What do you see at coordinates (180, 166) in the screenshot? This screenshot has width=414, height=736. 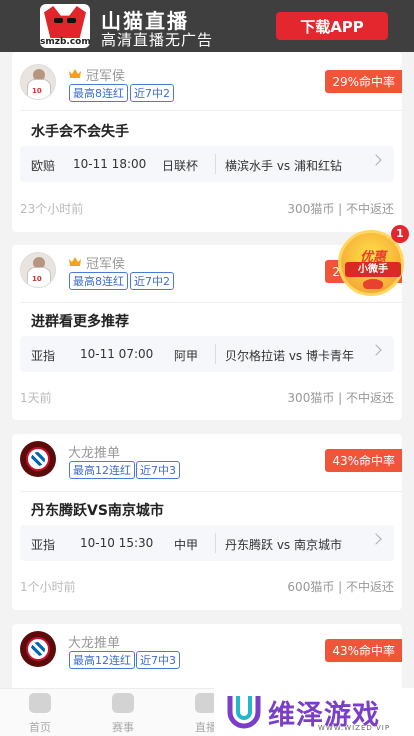 I see `league-name: 日联杯` at bounding box center [180, 166].